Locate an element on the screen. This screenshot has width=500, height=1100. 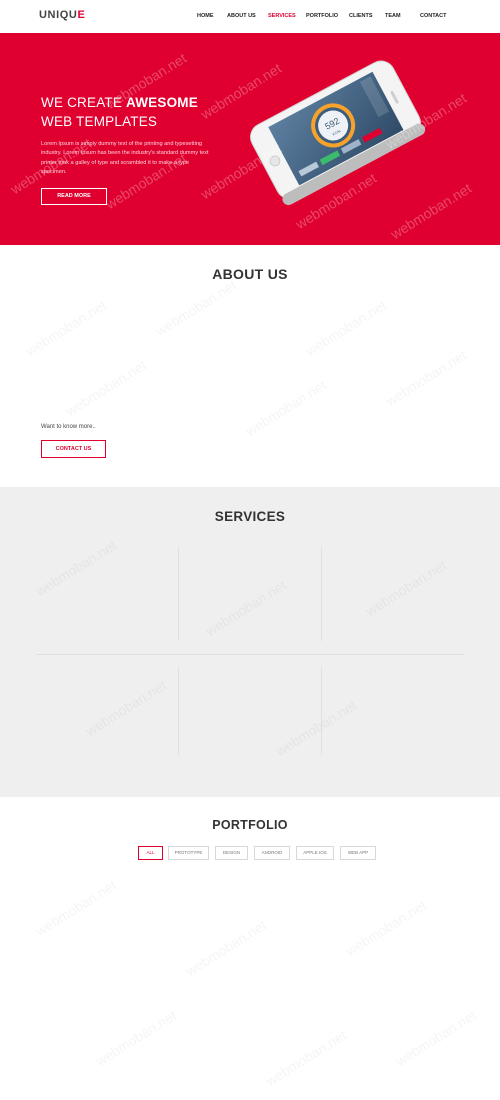
nav-item-portfolio: PORTFOLIO is located at coordinates (322, 16).